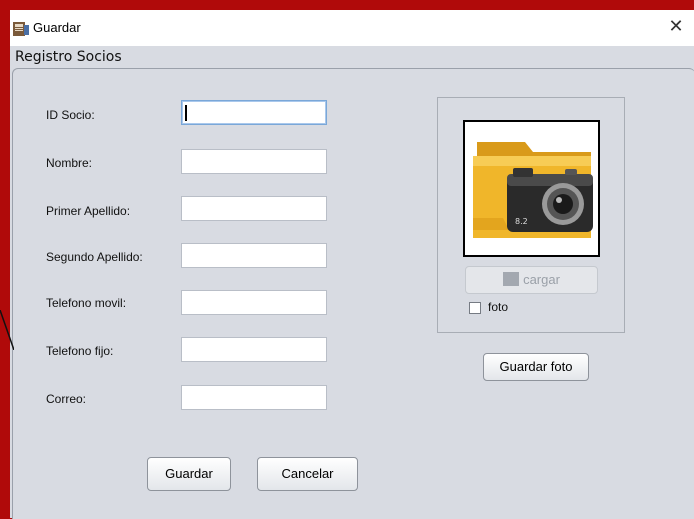 This screenshot has width=694, height=519. Describe the element at coordinates (254, 112) in the screenshot. I see `id-socio-input` at that location.